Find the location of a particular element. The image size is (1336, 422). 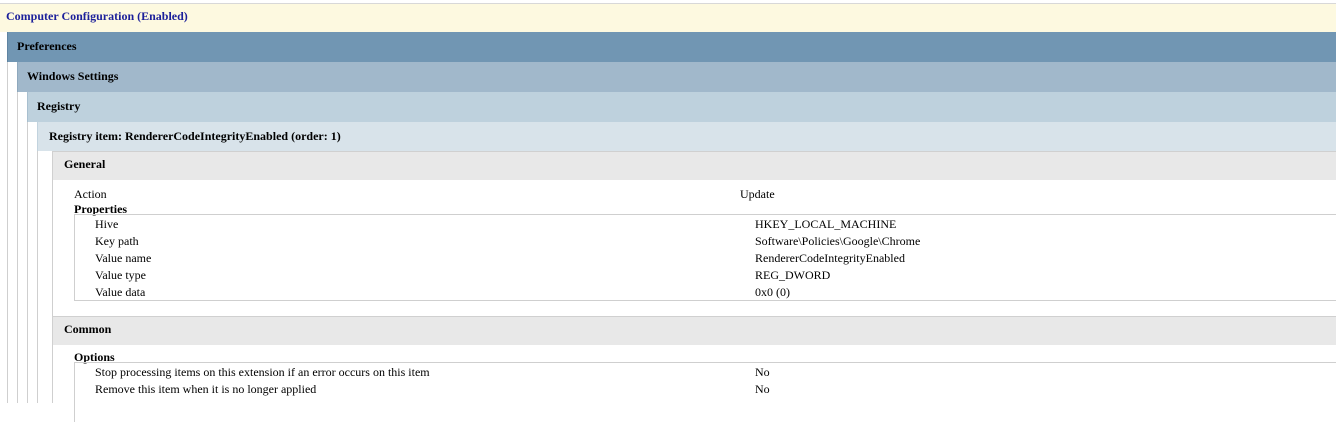

preferences-label: Preferences is located at coordinates (47, 46).